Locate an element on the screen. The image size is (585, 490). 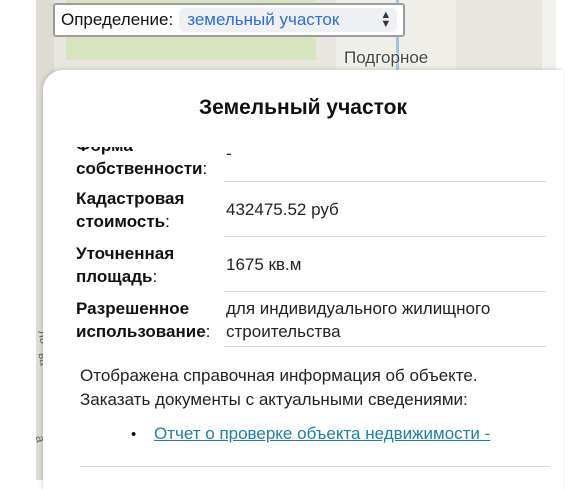
definition-bar: Определение: земельный участок ▲ ▼ is located at coordinates (229, 20).